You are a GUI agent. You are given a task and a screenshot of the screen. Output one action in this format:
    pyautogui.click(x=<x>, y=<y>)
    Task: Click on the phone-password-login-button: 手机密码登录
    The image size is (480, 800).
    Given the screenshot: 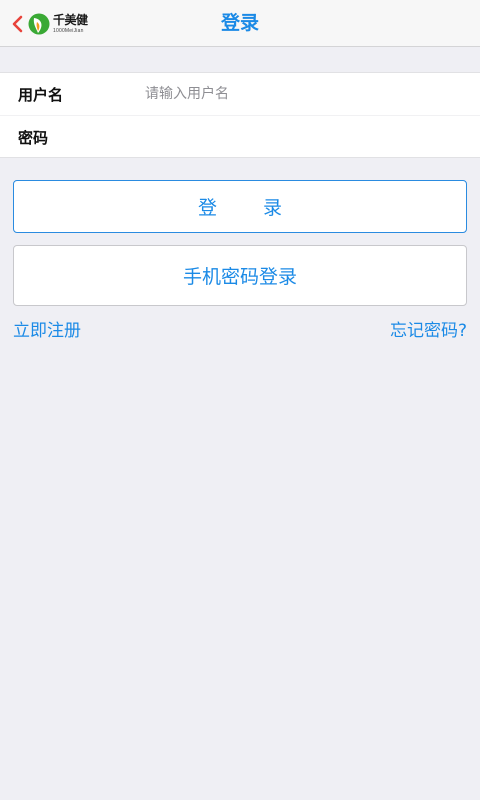 What is the action you would take?
    pyautogui.click(x=240, y=275)
    